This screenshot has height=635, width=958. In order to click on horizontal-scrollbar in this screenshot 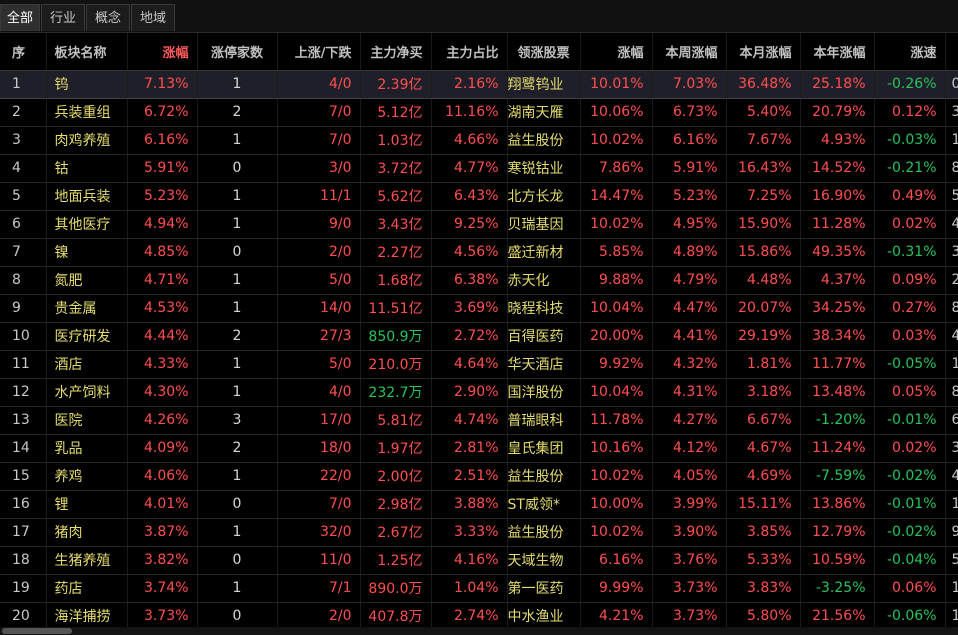, I will do `click(479, 631)`.